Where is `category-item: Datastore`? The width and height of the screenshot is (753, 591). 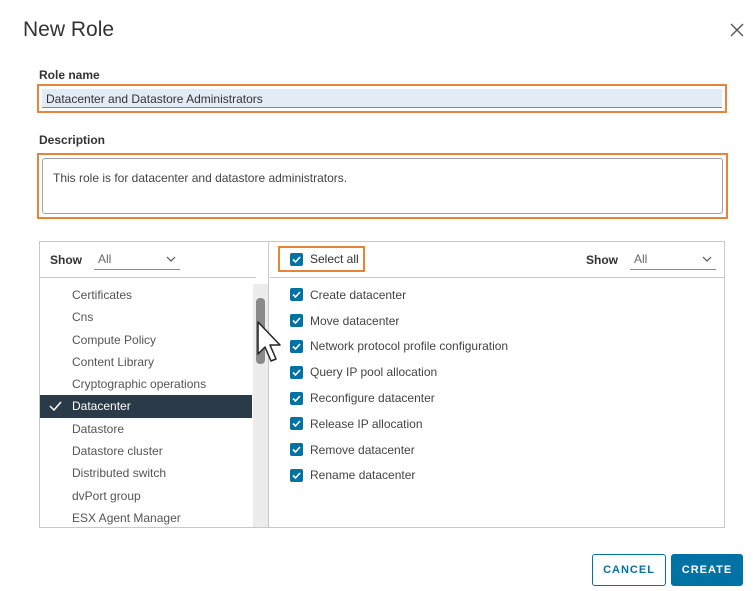 category-item: Datastore is located at coordinates (146, 429).